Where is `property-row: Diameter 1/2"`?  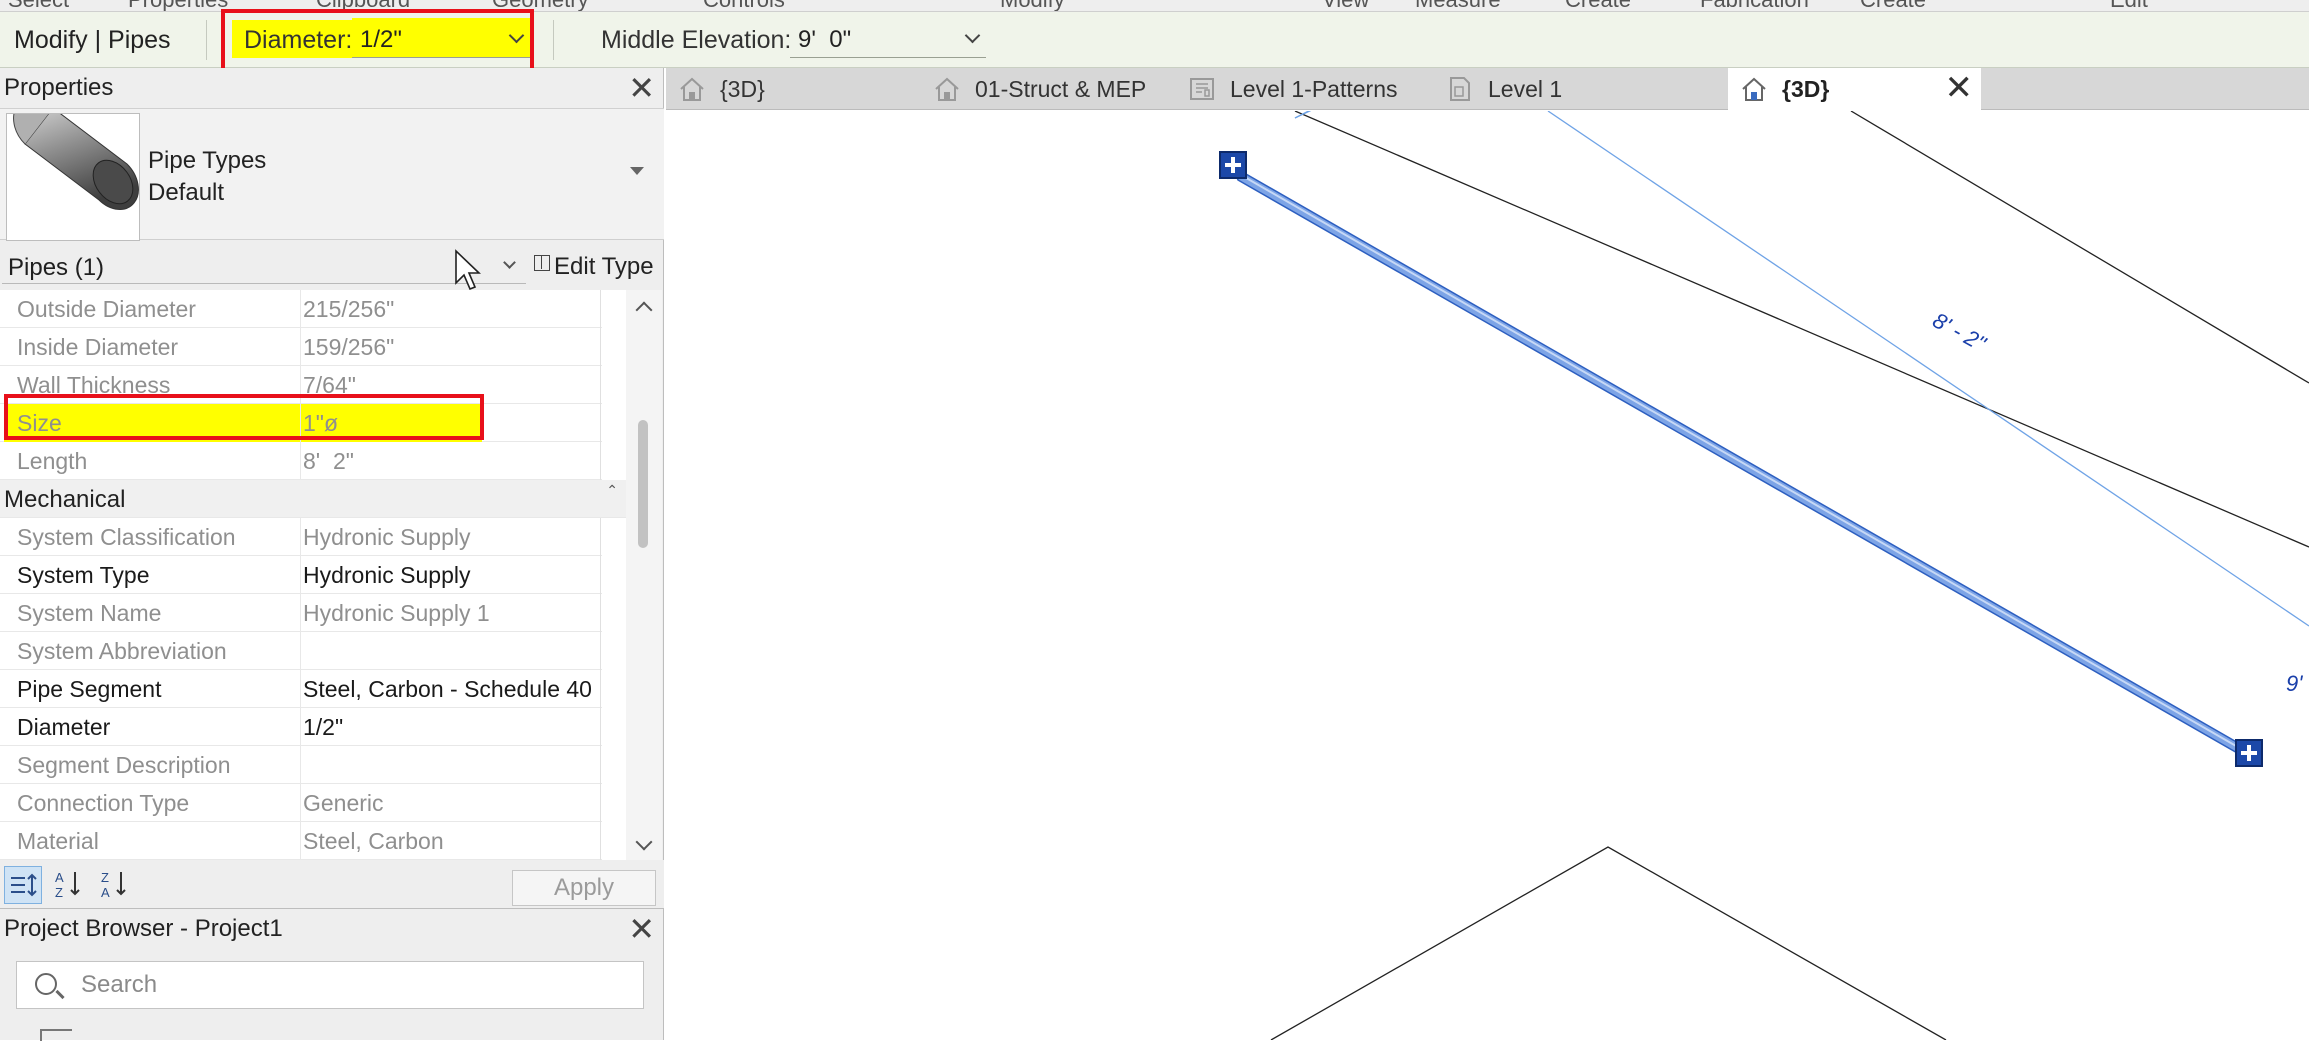 property-row: Diameter 1/2" is located at coordinates (301, 727).